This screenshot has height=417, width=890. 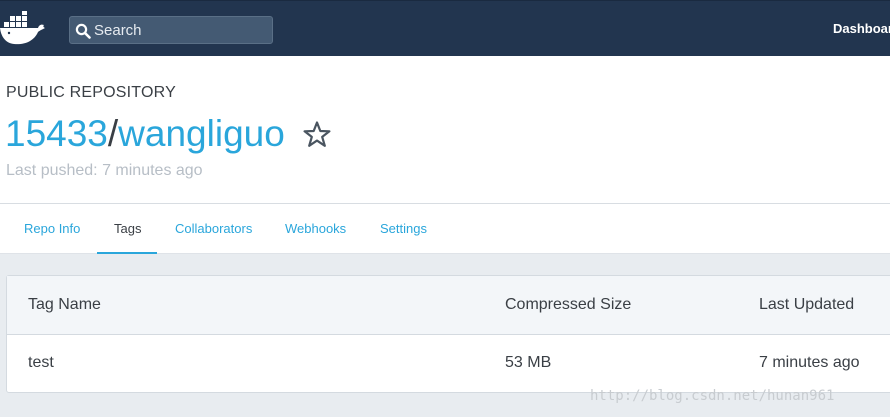 What do you see at coordinates (91, 92) in the screenshot?
I see `repo-visibility-label: PUBLIC REPOSITORY` at bounding box center [91, 92].